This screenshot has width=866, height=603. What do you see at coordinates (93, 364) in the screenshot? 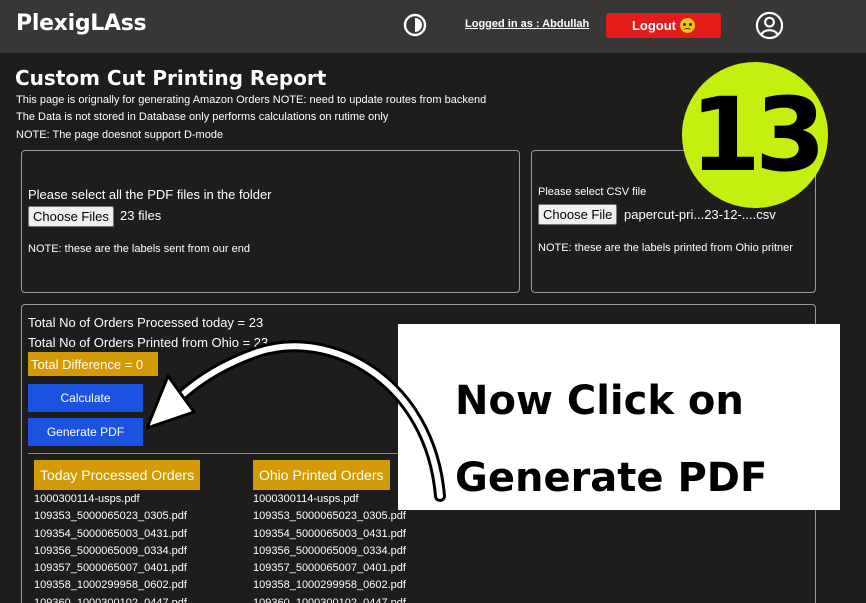
I see `total-difference-badge: Total Difference = 0` at bounding box center [93, 364].